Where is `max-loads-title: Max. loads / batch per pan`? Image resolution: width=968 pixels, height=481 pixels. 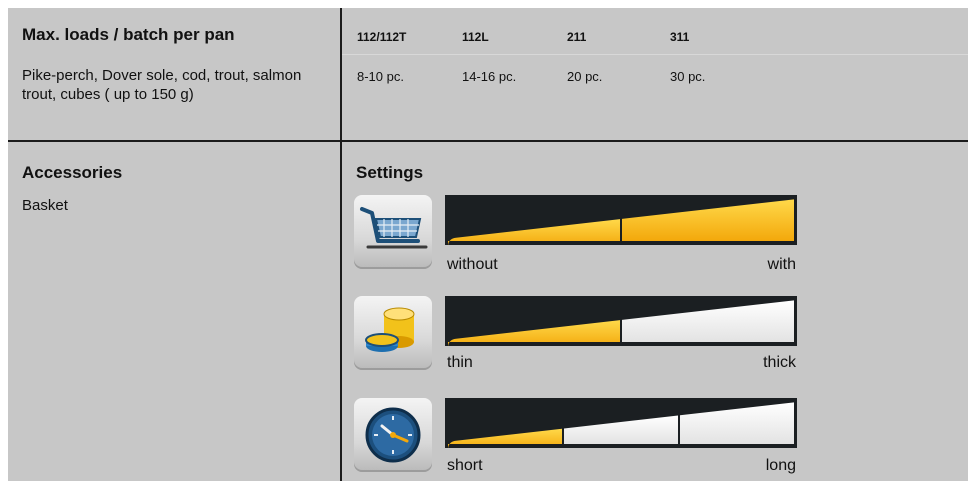 max-loads-title: Max. loads / batch per pan is located at coordinates (128, 34).